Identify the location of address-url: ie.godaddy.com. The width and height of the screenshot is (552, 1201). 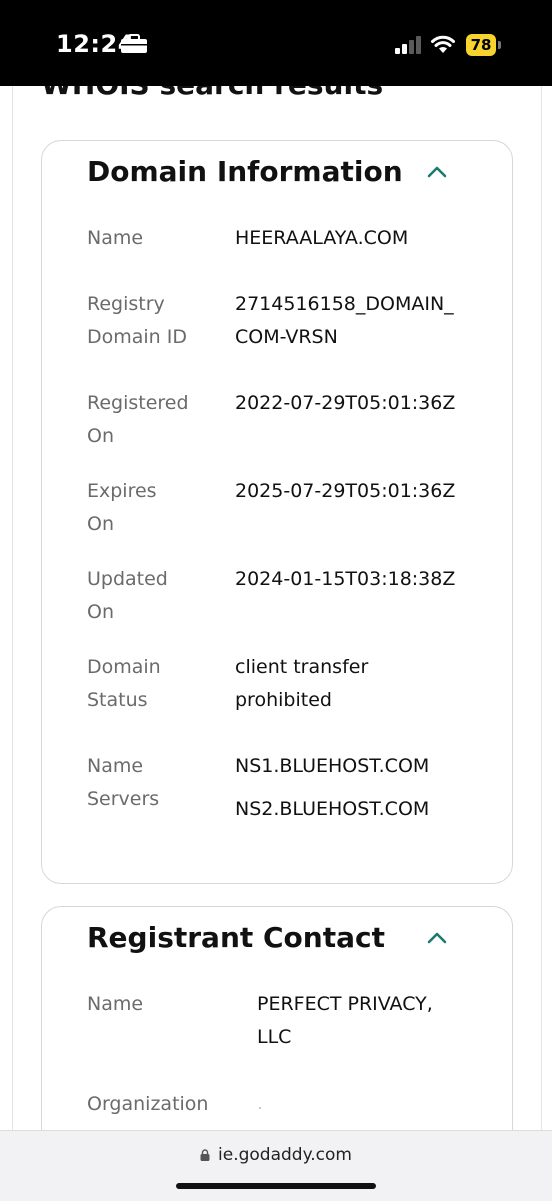
(285, 1155).